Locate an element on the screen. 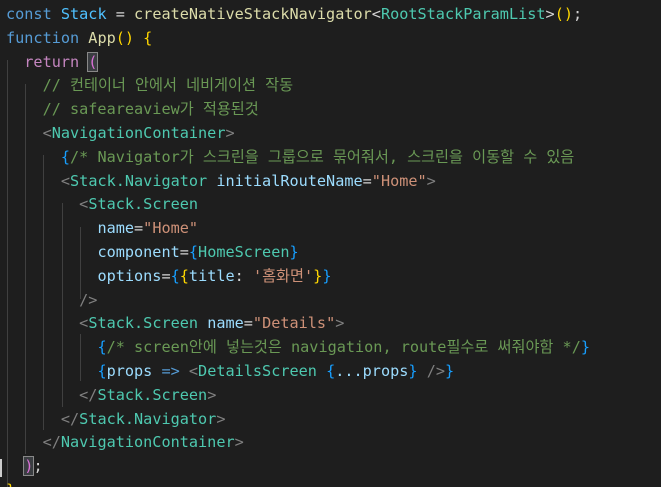 This screenshot has height=487, width=661. code-line: options={{title: '홈화면'}} is located at coordinates (168, 277).